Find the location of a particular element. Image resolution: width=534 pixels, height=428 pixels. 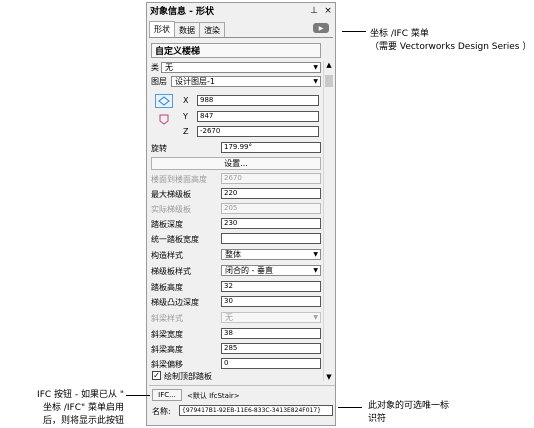

callout-ifc-button: IFC 按钮 - 如果已从 " 坐标 /IFC" 菜单启用 后，则将显示此按钮 is located at coordinates (64, 406).